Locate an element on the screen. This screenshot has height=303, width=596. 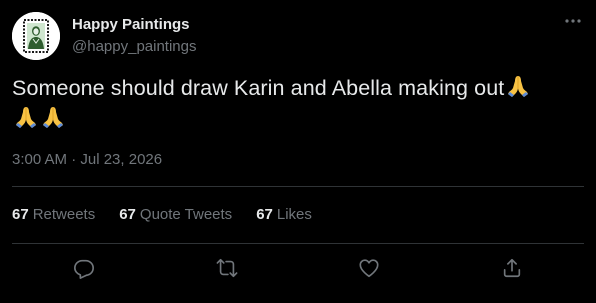
more-options-button is located at coordinates (573, 21).